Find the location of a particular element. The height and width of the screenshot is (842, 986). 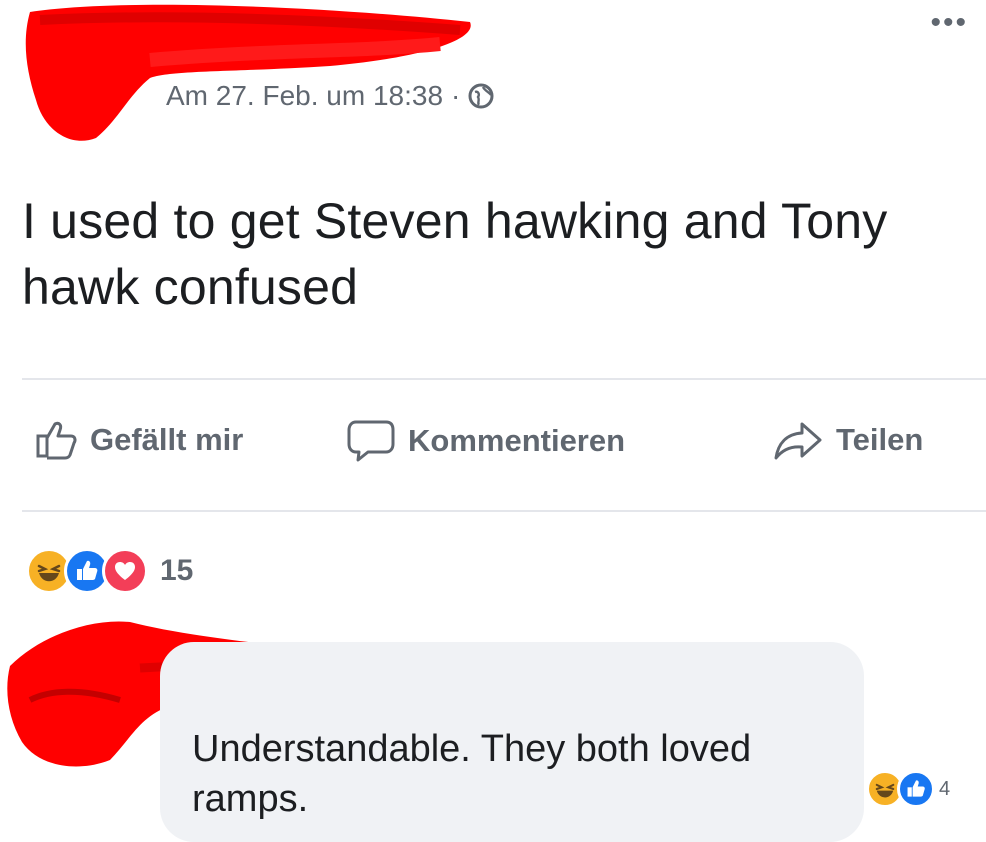

share-button: Teilen is located at coordinates (847, 440).